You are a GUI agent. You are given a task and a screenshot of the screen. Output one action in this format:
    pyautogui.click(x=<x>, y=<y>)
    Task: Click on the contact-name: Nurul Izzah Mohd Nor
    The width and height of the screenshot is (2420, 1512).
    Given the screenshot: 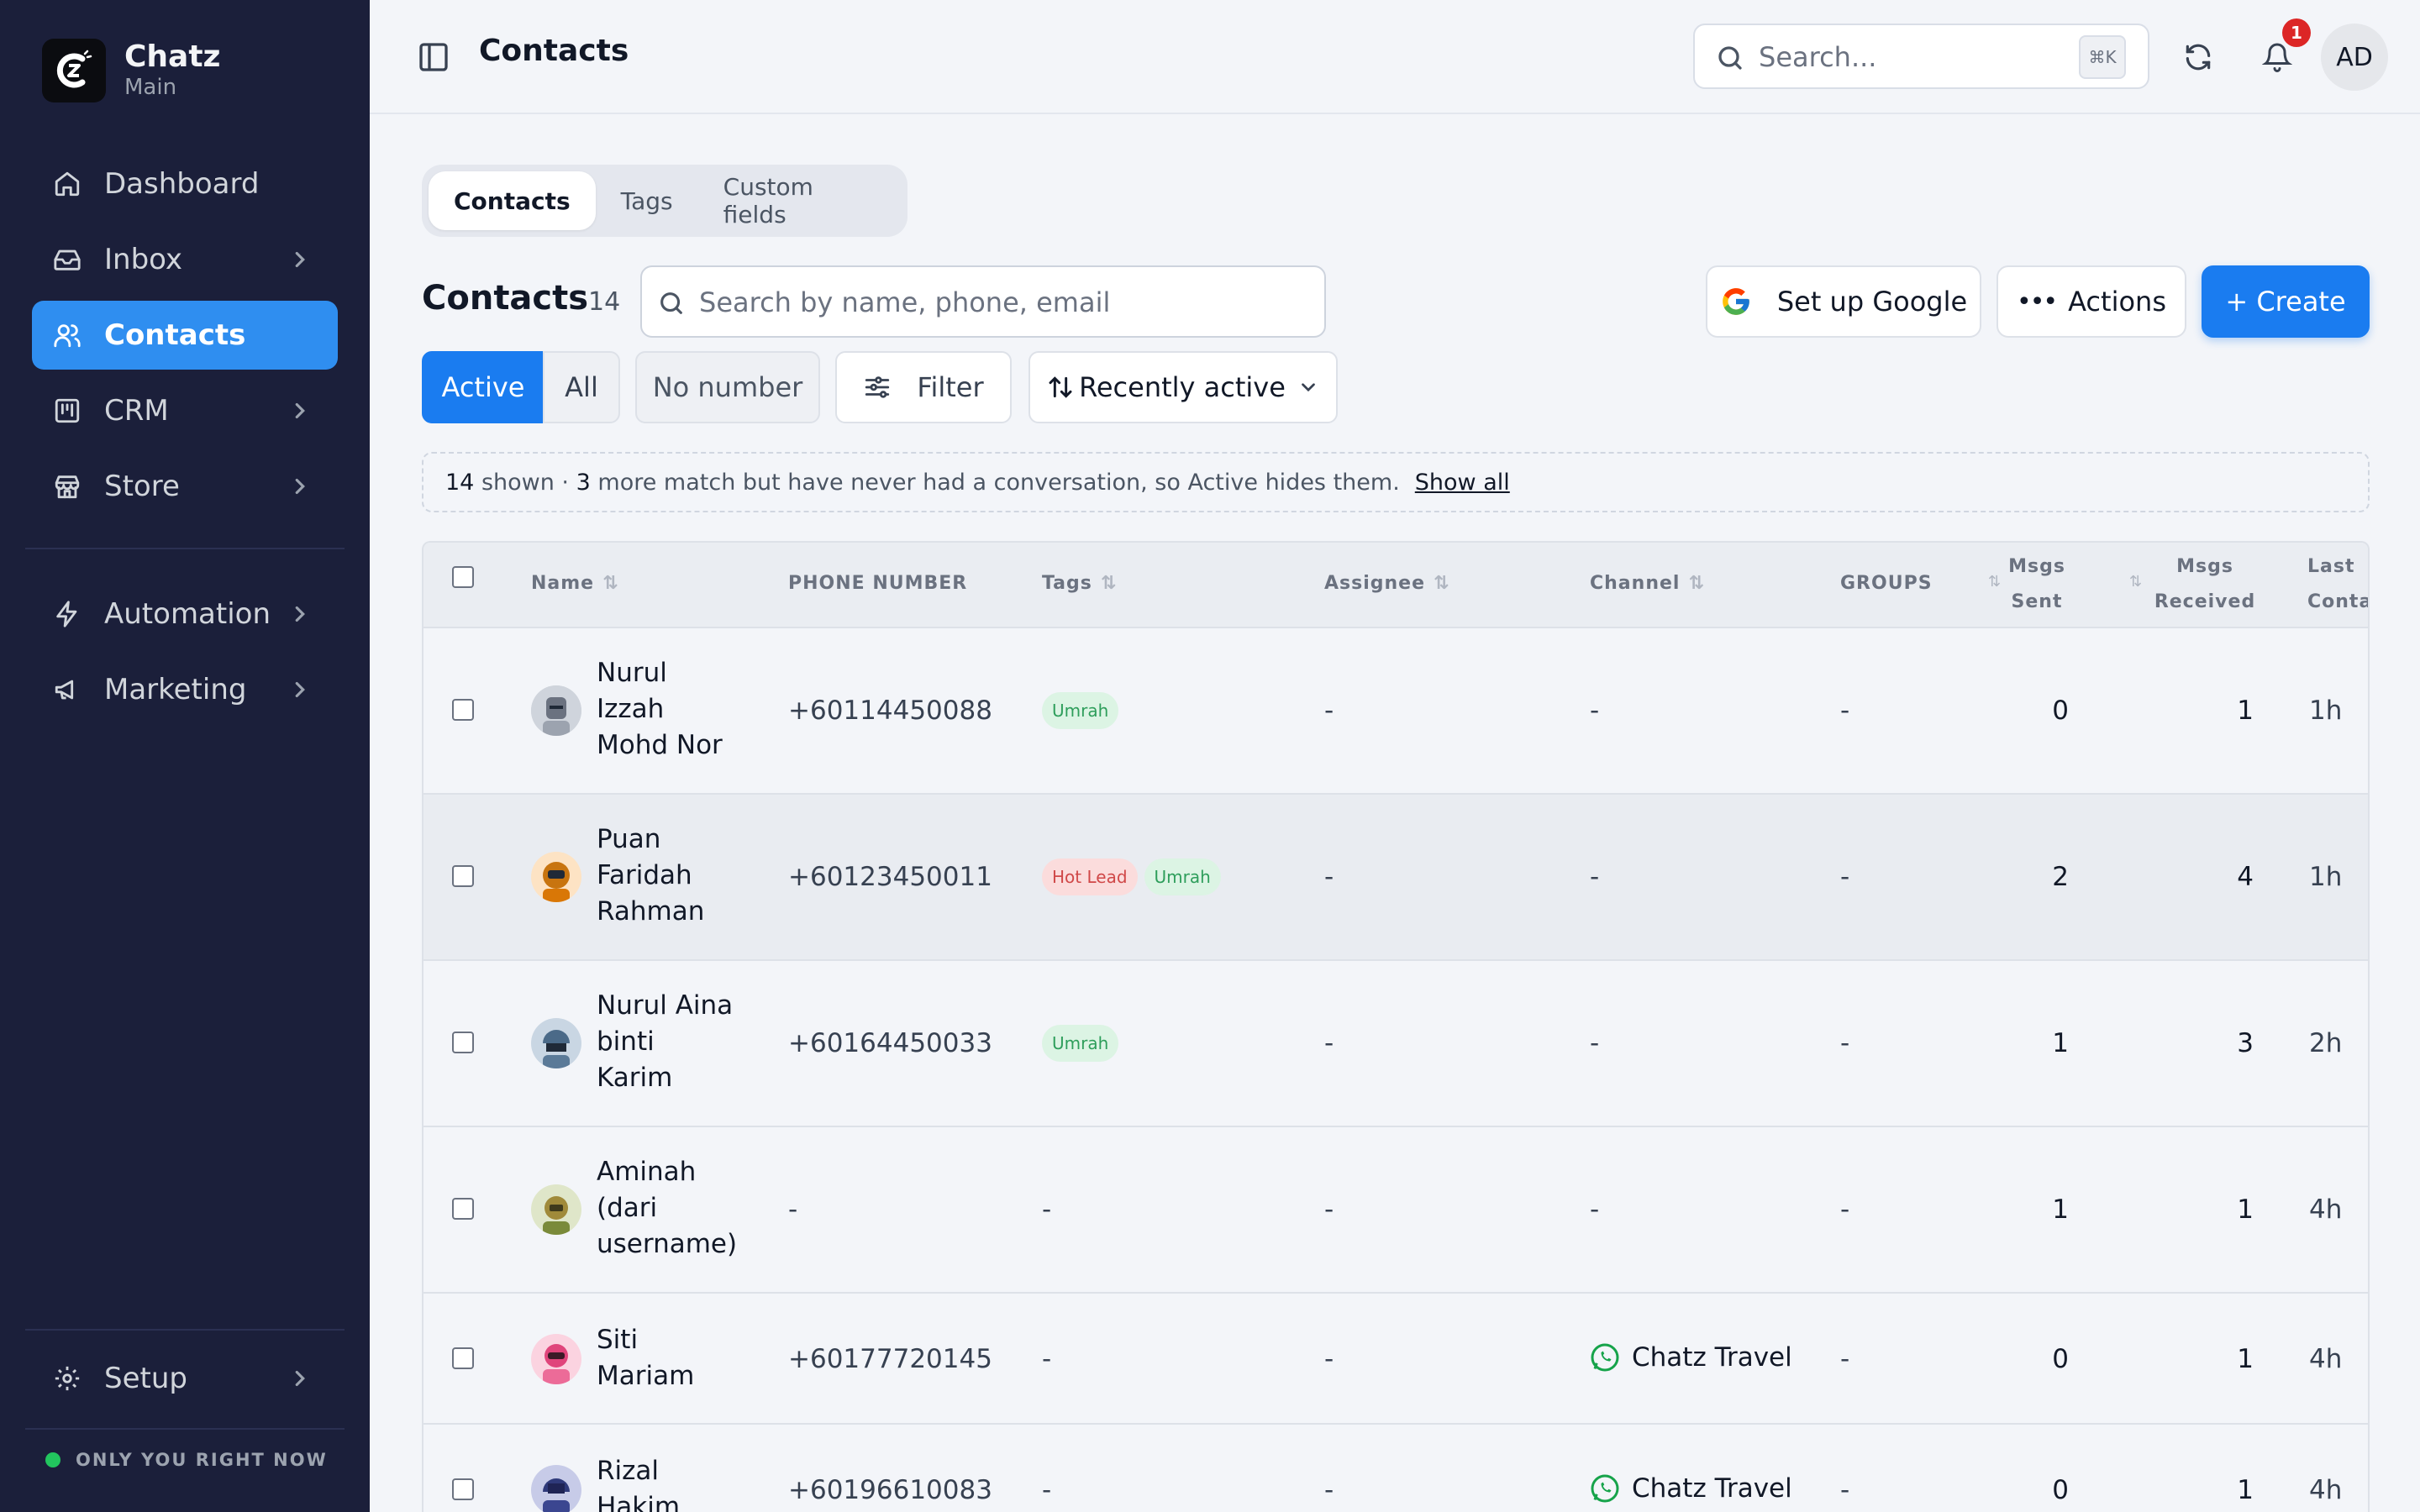 What is the action you would take?
    pyautogui.click(x=660, y=709)
    